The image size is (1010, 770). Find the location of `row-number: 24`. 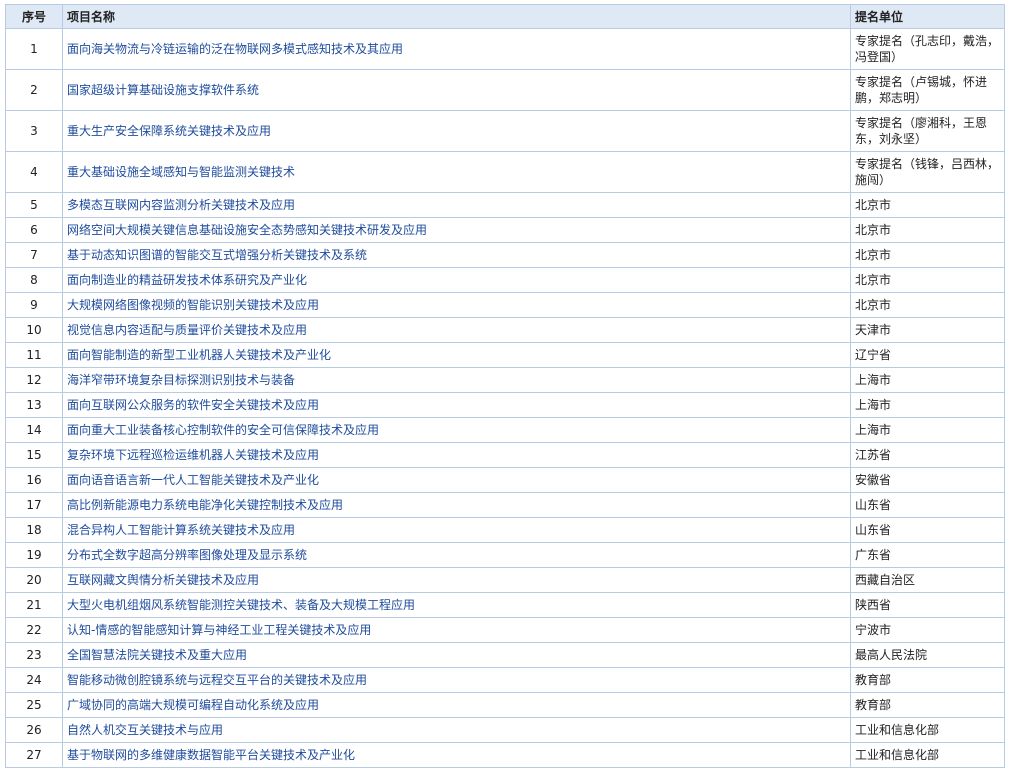

row-number: 24 is located at coordinates (34, 680).